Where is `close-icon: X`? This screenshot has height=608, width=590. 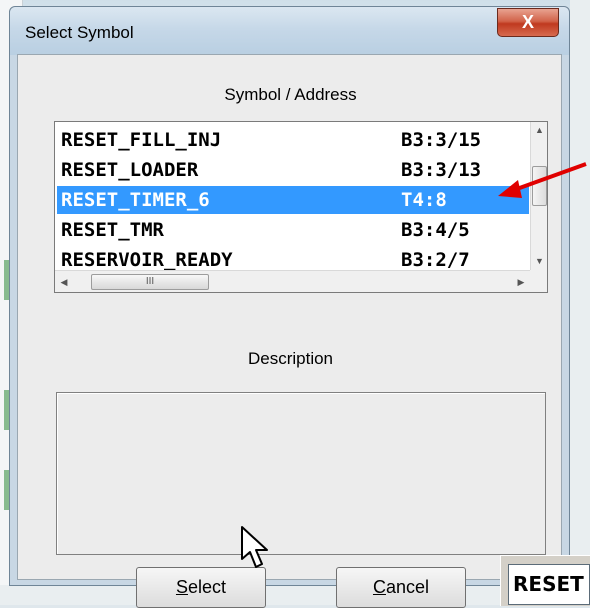 close-icon: X is located at coordinates (527, 22).